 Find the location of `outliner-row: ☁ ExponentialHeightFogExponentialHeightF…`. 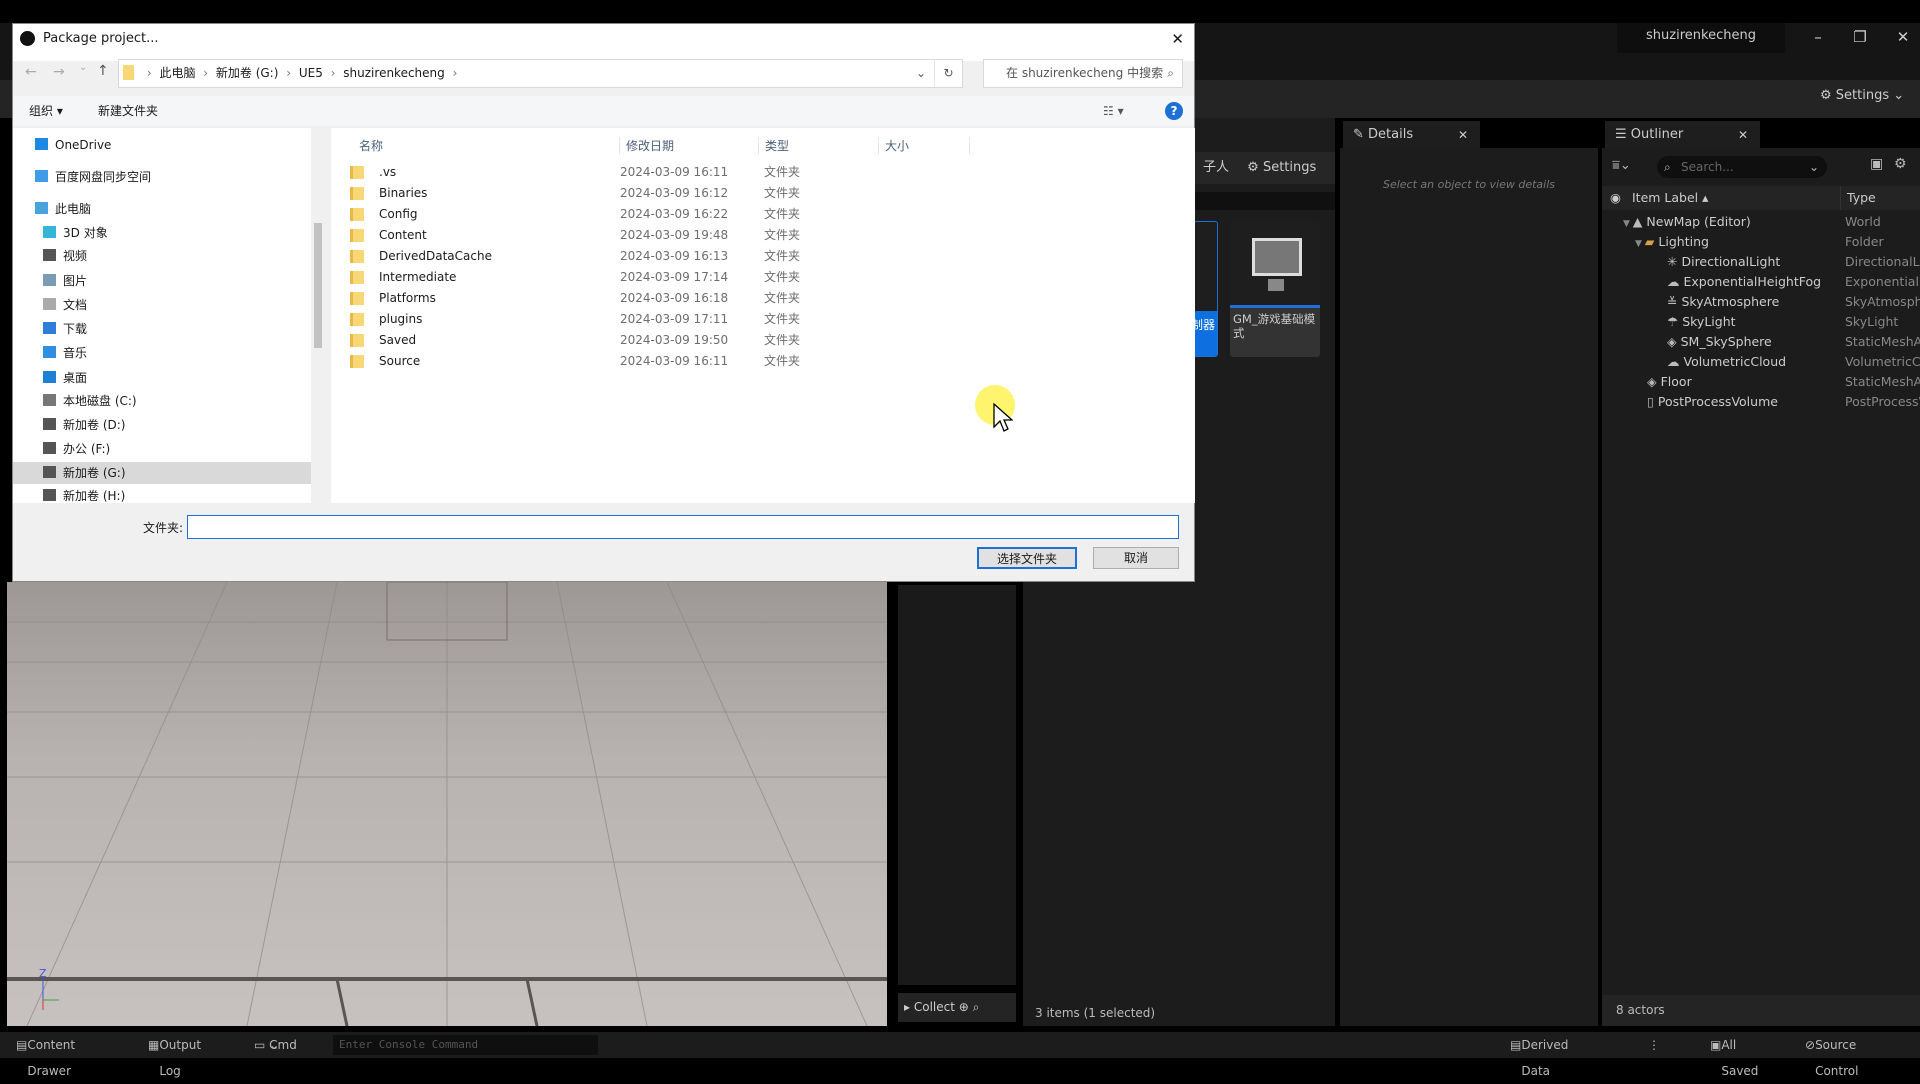

outliner-row: ☁ ExponentialHeightFogExponentialHeightF… is located at coordinates (1761, 282).